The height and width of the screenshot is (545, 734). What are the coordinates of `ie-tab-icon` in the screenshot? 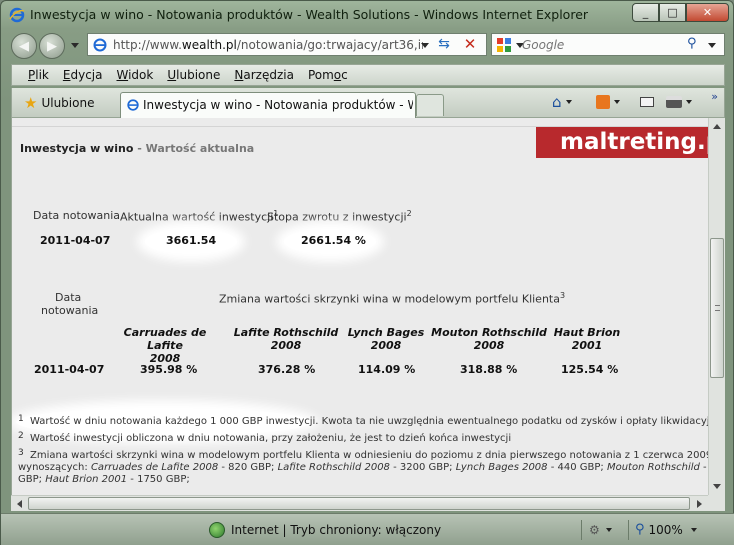 It's located at (133, 105).